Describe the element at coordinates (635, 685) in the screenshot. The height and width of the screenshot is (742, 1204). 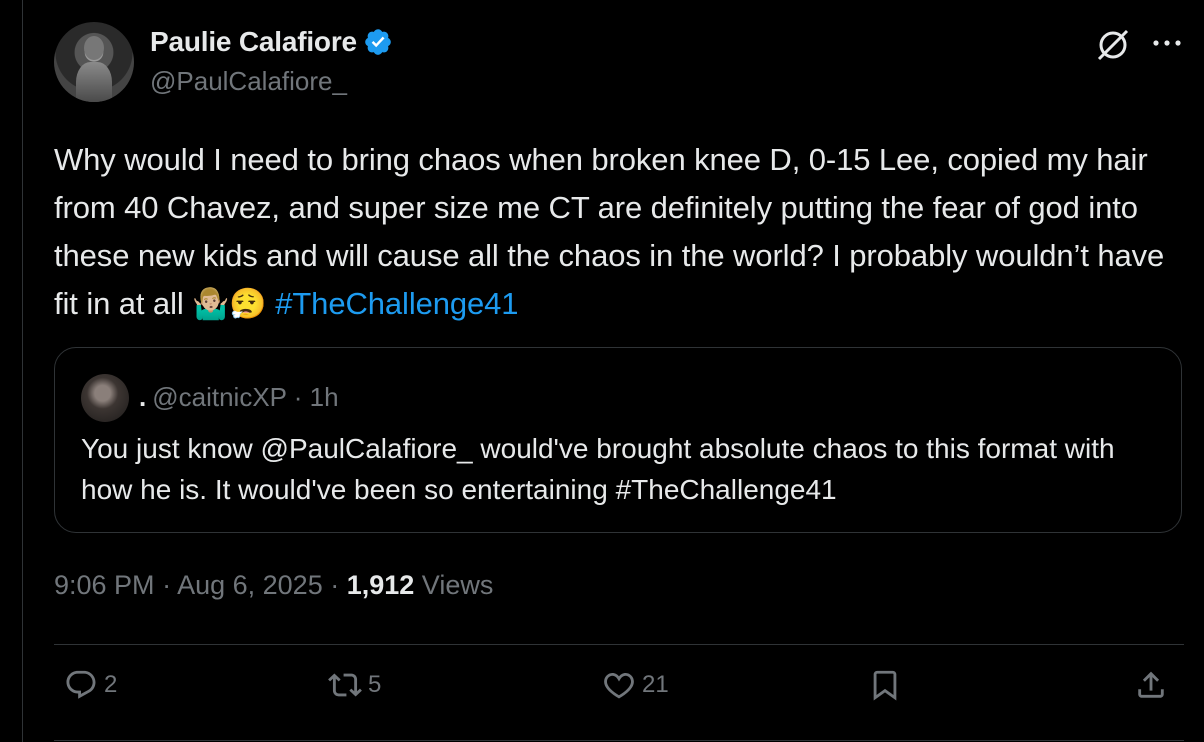
I see `like-button: 21` at that location.